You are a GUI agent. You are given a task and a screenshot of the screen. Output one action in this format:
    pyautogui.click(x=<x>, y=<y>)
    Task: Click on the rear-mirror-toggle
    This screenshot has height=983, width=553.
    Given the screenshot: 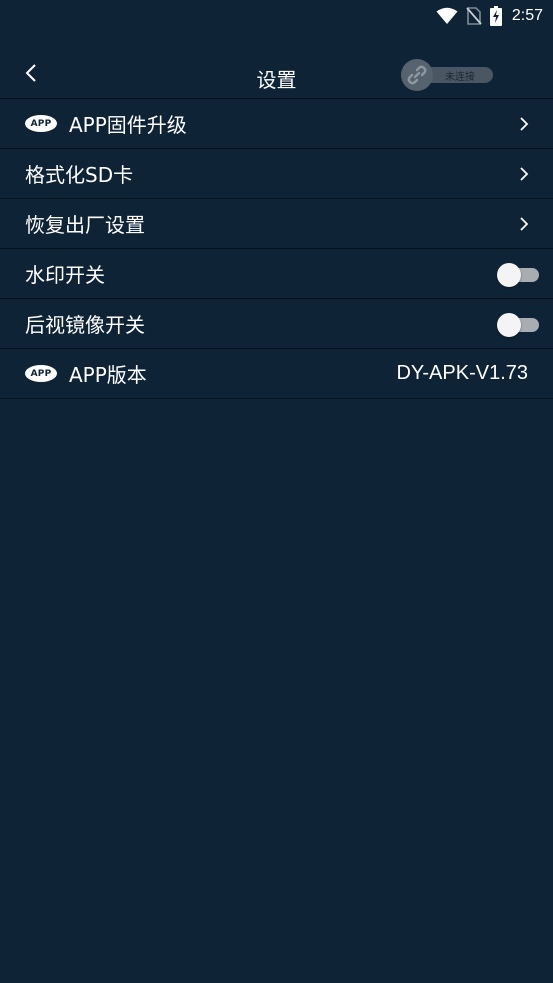 What is the action you would take?
    pyautogui.click(x=518, y=324)
    